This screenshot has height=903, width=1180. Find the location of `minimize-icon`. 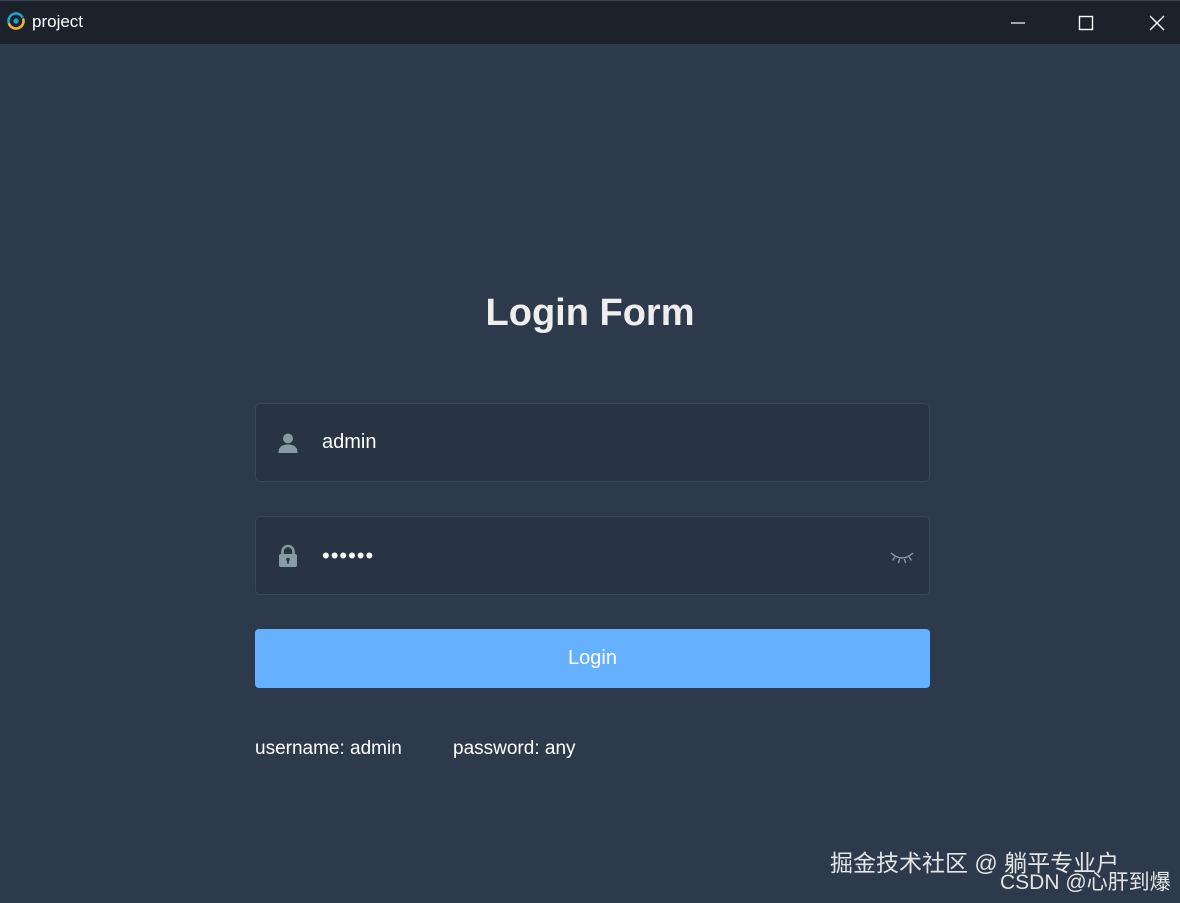

minimize-icon is located at coordinates (1018, 22).